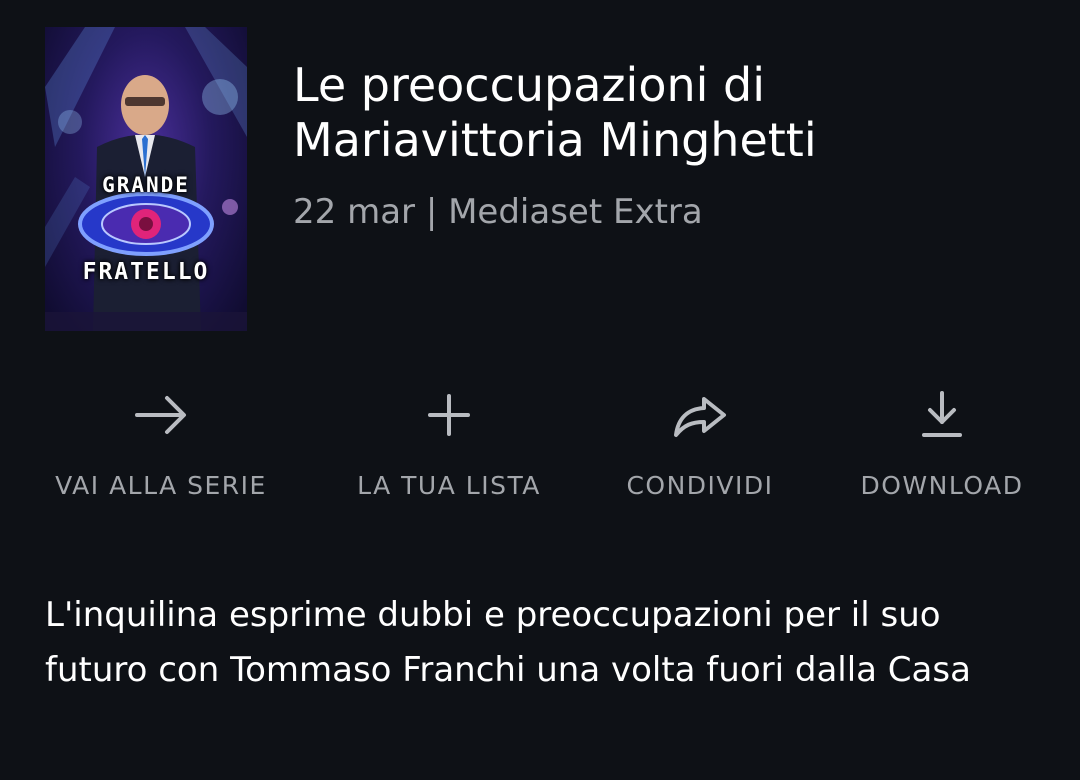 The image size is (1080, 780). Describe the element at coordinates (942, 450) in the screenshot. I see `download-button: DOWNLOAD` at that location.